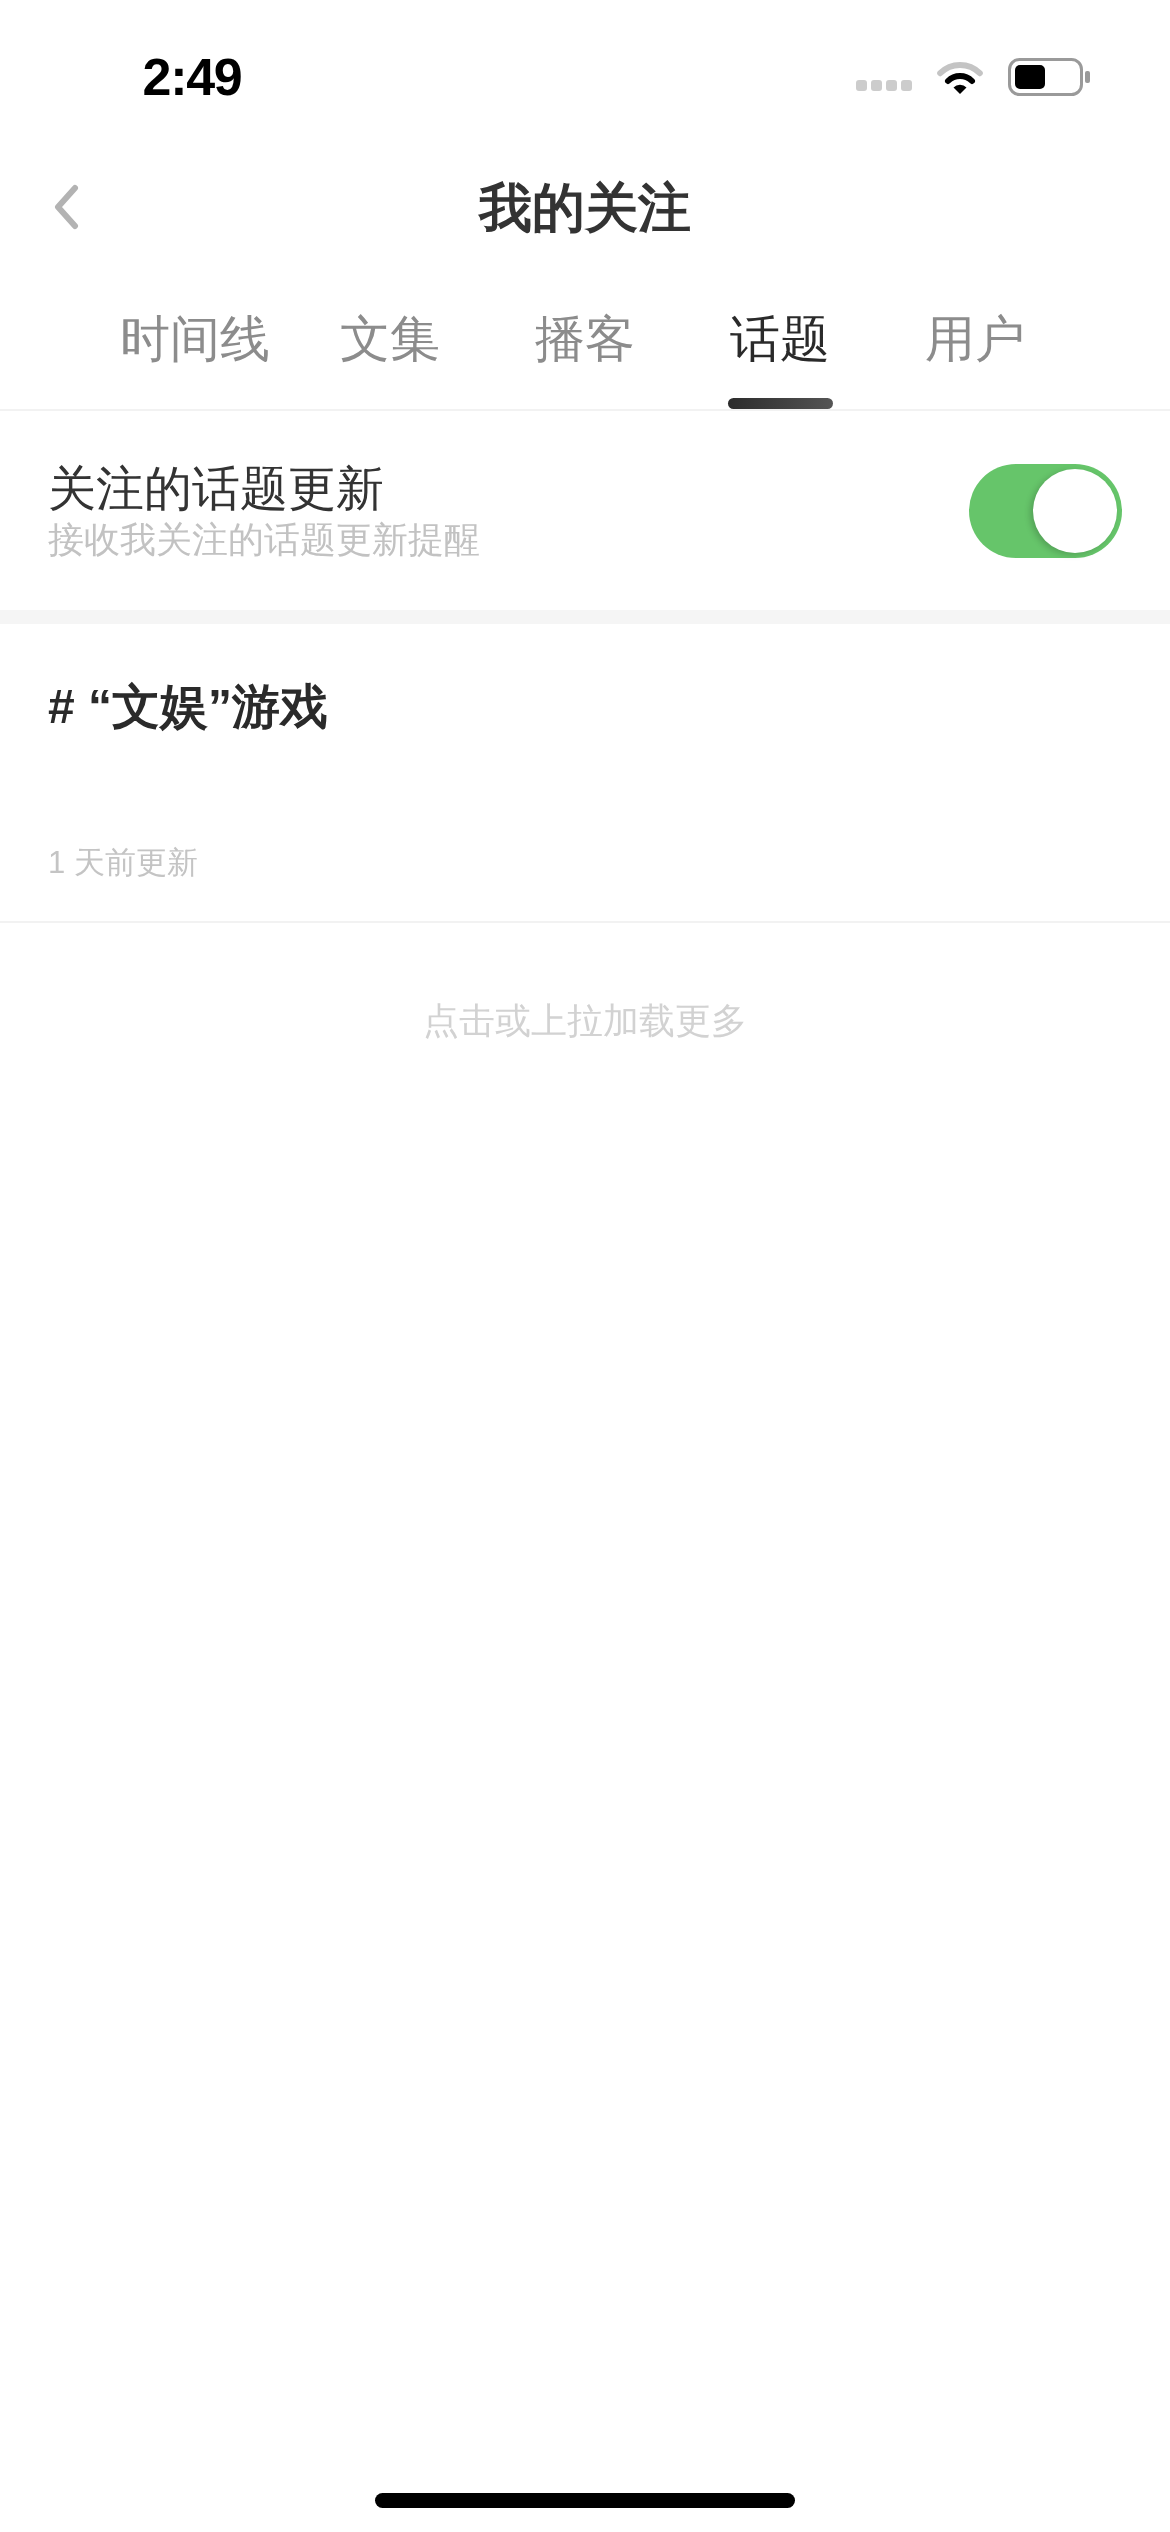 This screenshot has width=1170, height=2532. I want to click on back-chevron-icon, so click(66, 207).